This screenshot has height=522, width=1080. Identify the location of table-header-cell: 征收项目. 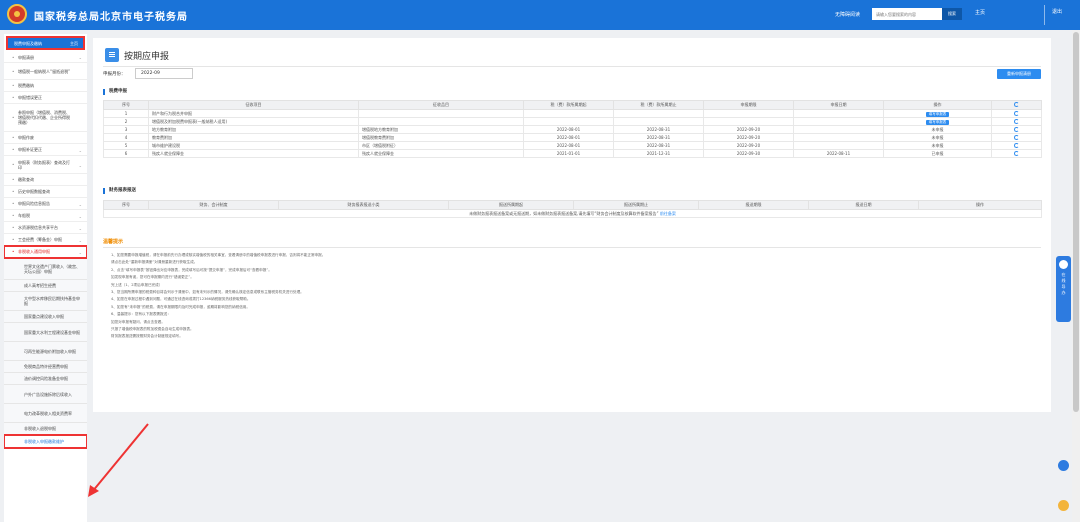
(253, 105).